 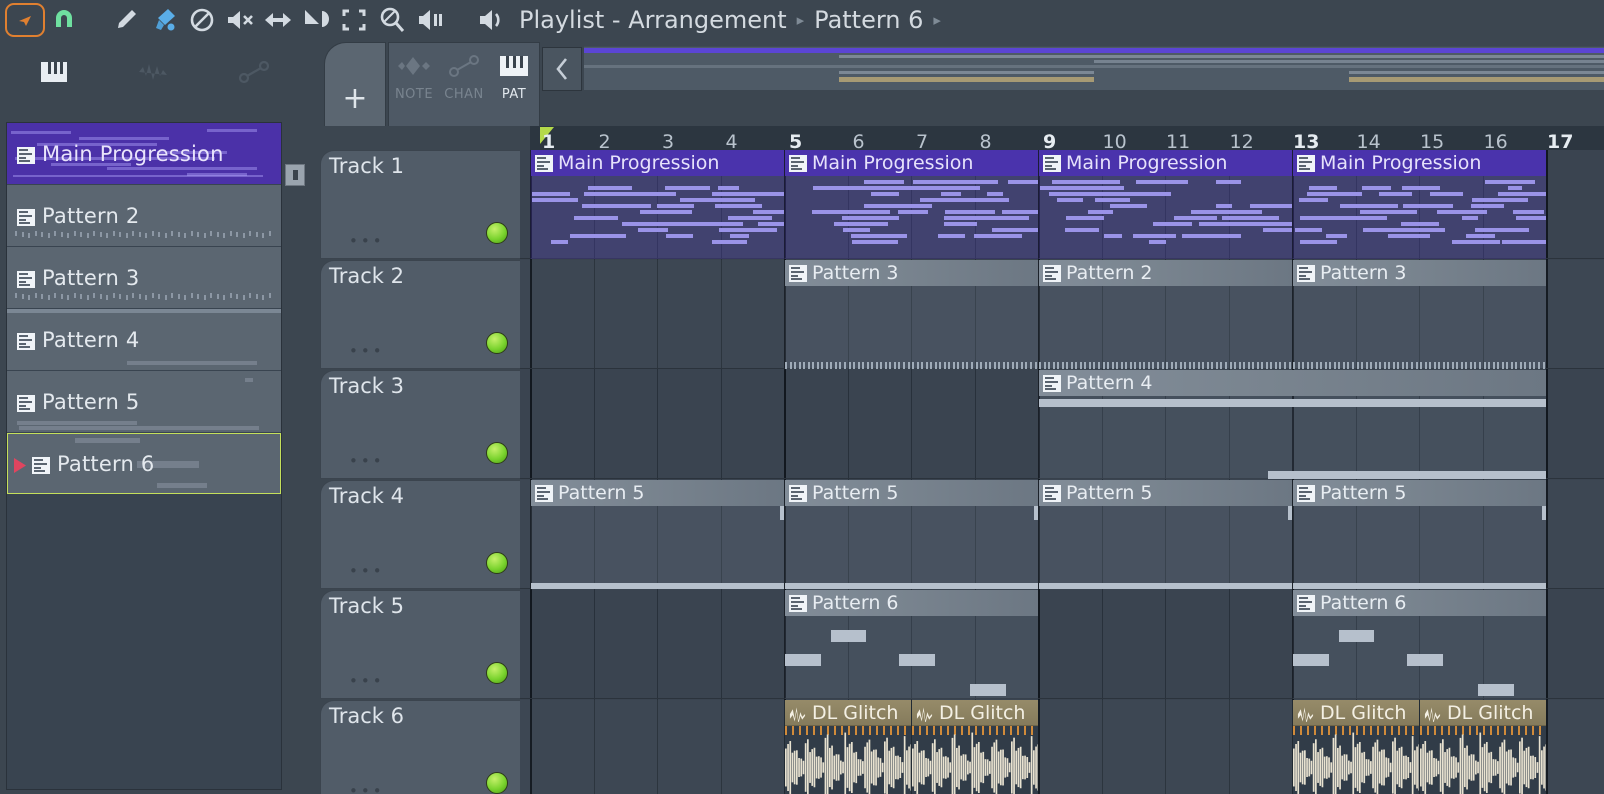 I want to click on select-tool-icon, so click(x=25, y=20).